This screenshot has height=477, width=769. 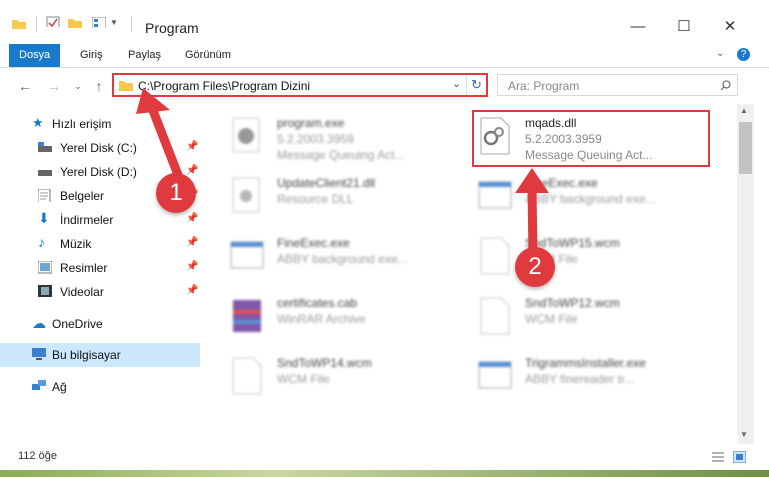 I want to click on annotation-badge-2: 2, so click(x=535, y=267).